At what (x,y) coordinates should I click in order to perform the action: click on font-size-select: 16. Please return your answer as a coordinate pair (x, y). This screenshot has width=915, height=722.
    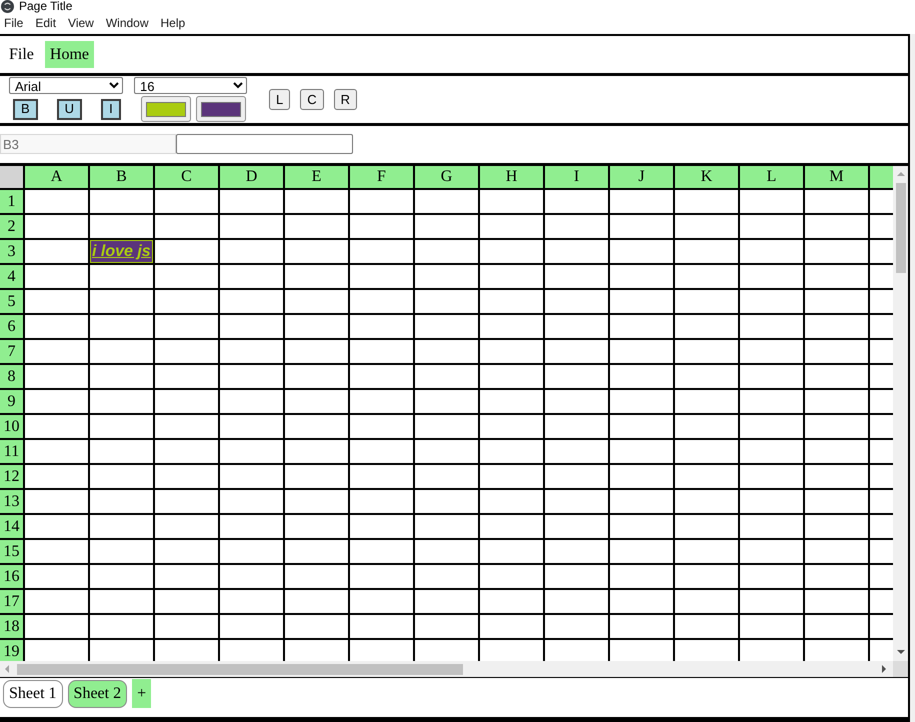
    Looking at the image, I should click on (190, 85).